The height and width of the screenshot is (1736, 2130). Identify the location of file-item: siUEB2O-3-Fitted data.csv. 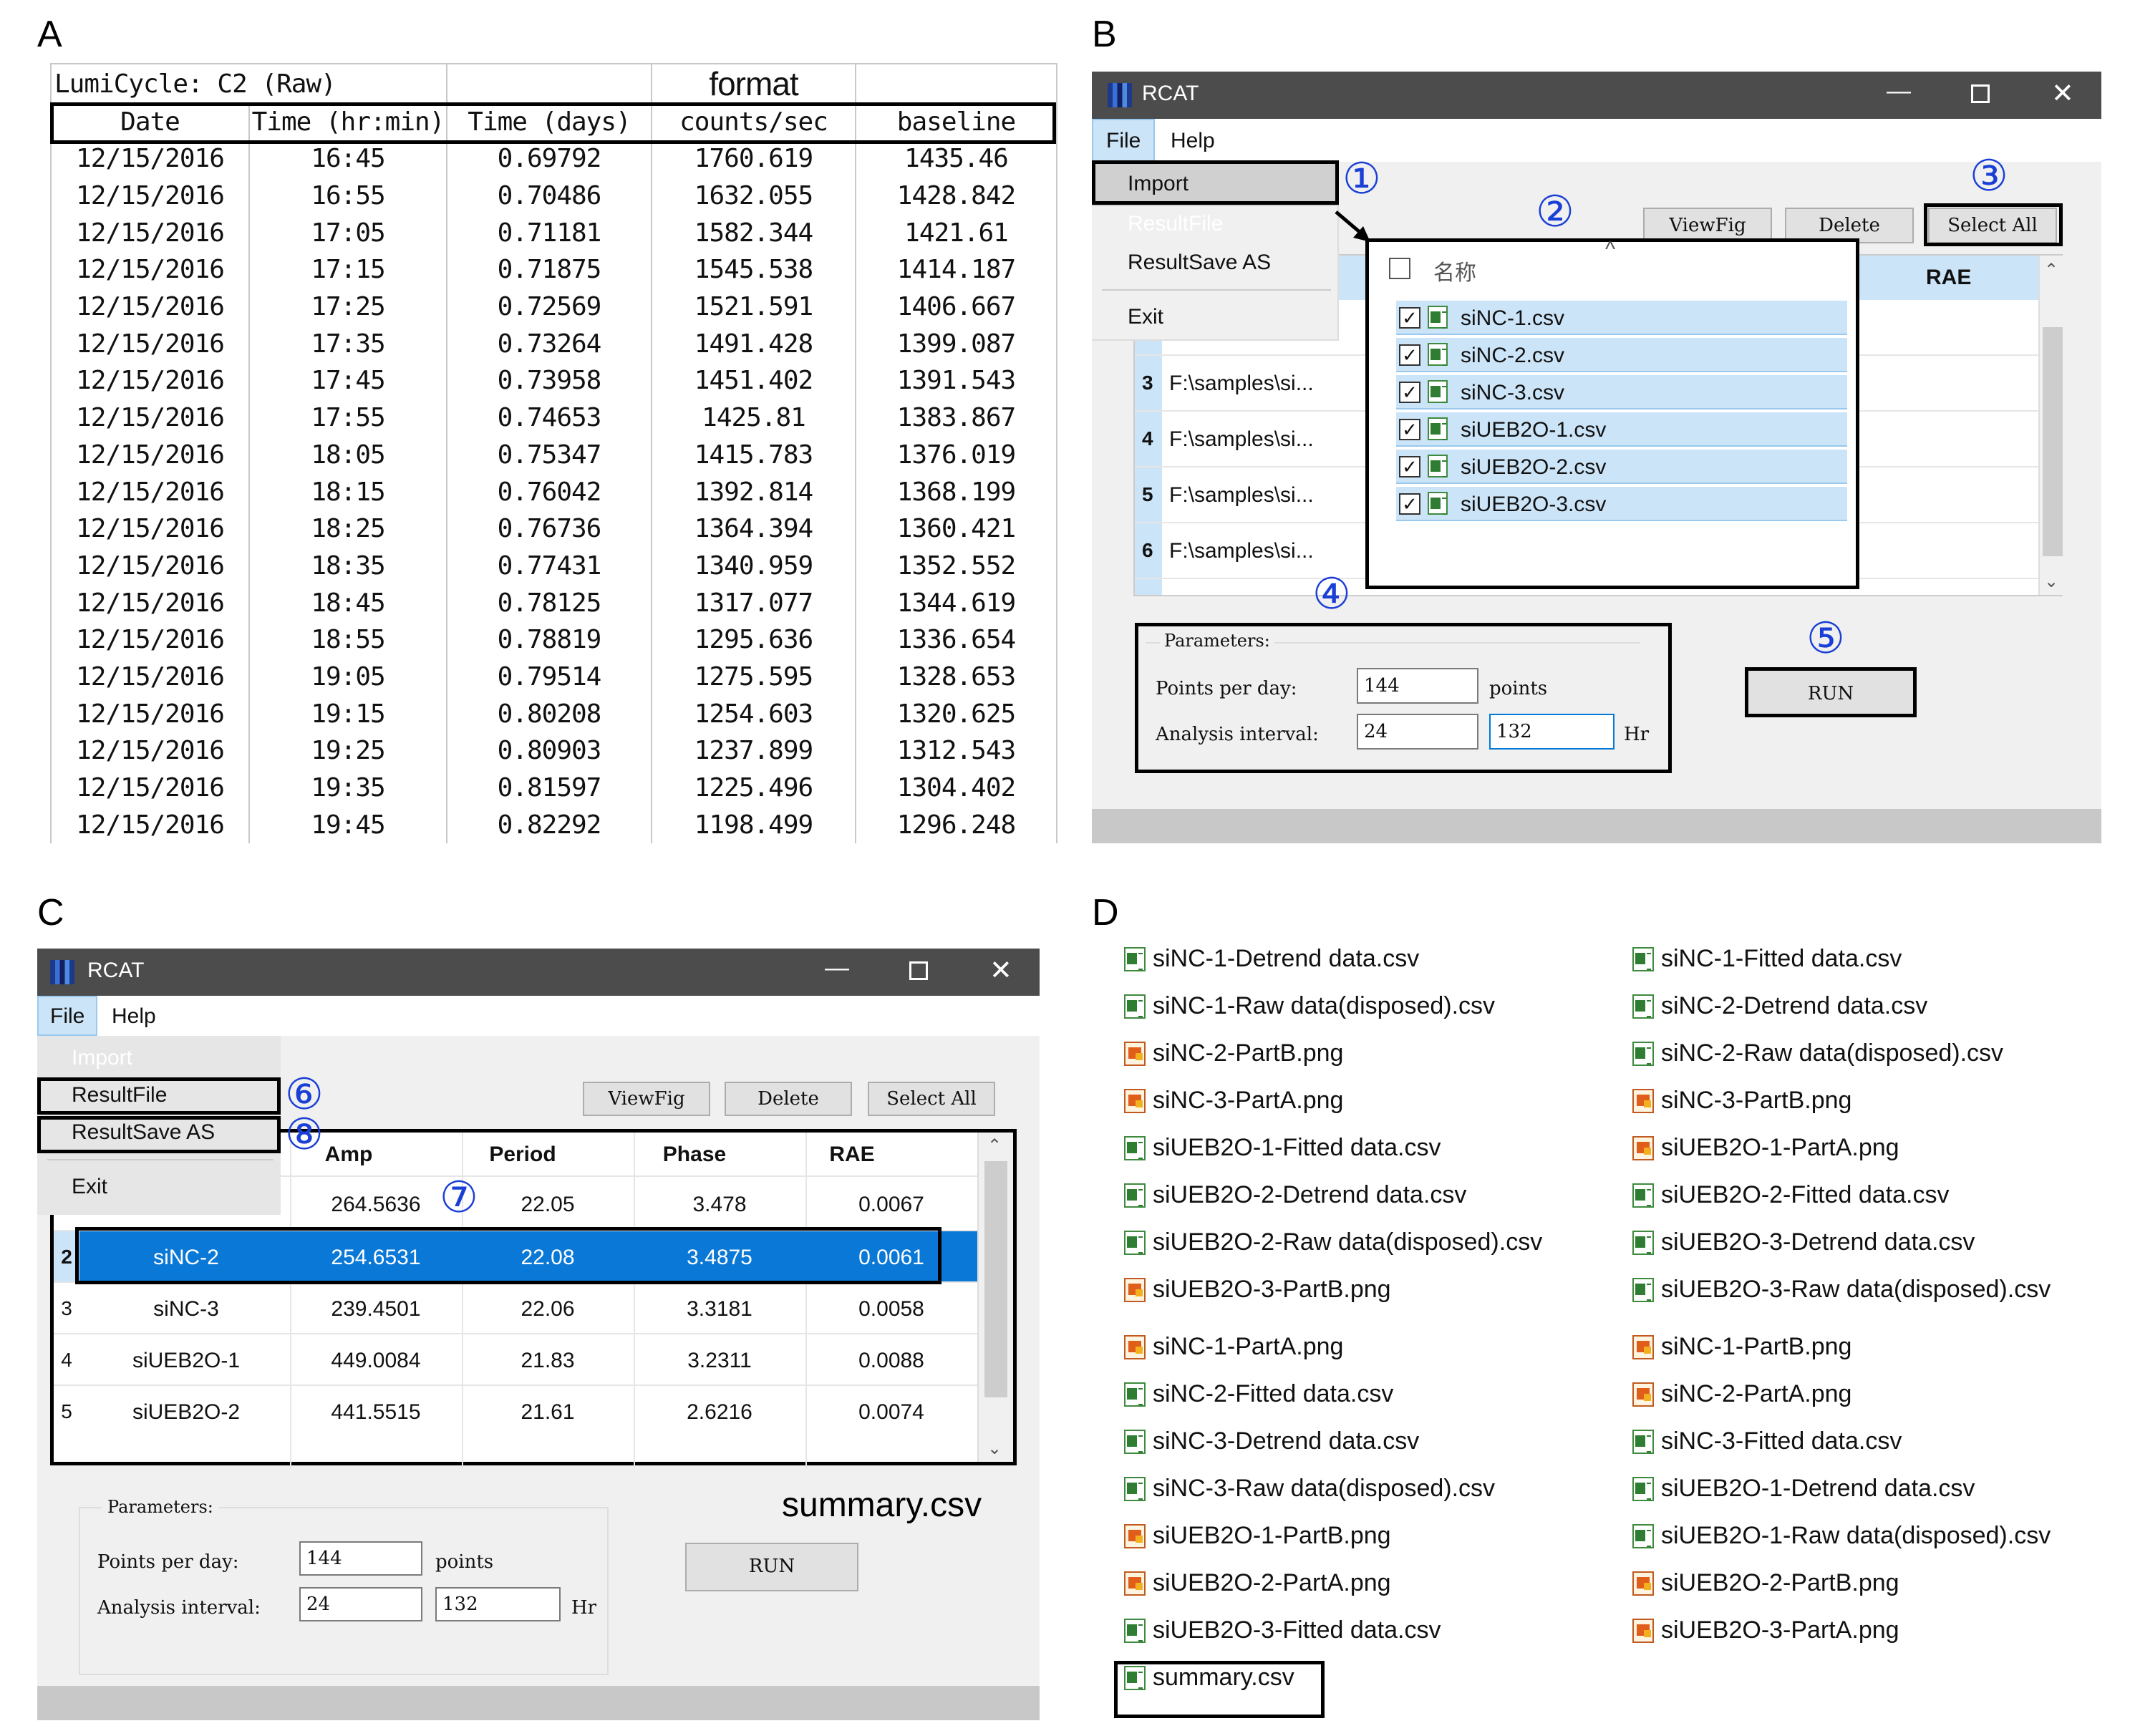
(1282, 1630).